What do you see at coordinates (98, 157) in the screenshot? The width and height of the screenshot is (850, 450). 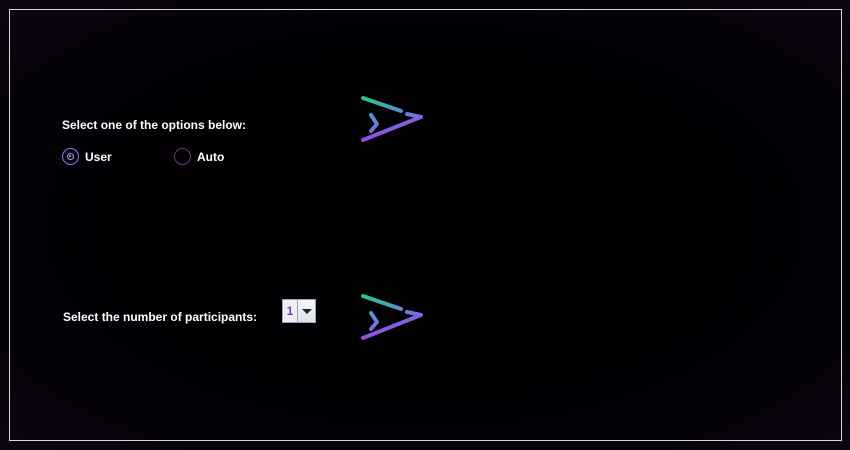 I see `user-radio-label: User` at bounding box center [98, 157].